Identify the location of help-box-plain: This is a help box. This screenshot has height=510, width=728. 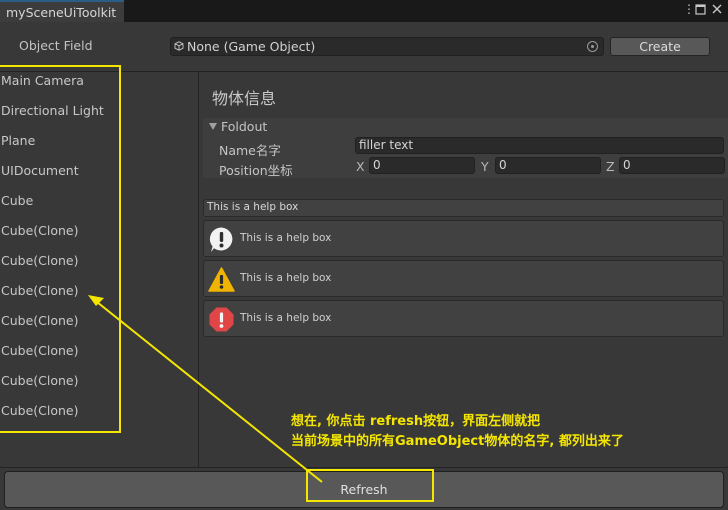
(463, 208).